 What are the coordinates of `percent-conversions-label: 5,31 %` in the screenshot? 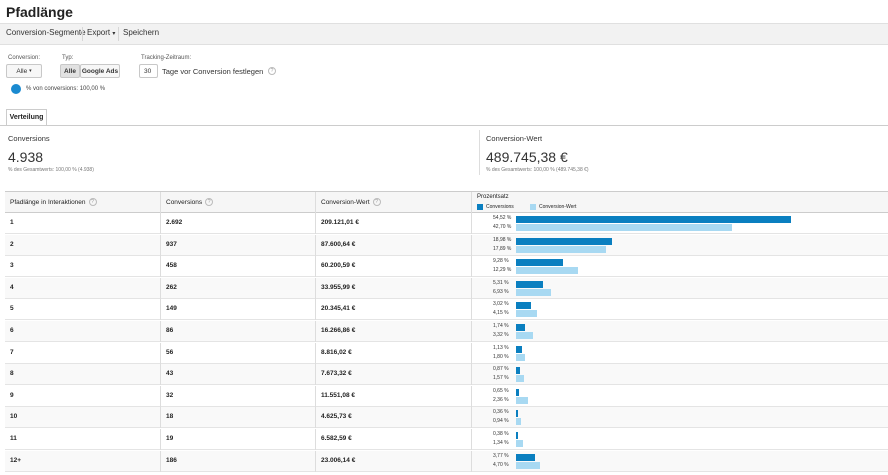 It's located at (501, 282).